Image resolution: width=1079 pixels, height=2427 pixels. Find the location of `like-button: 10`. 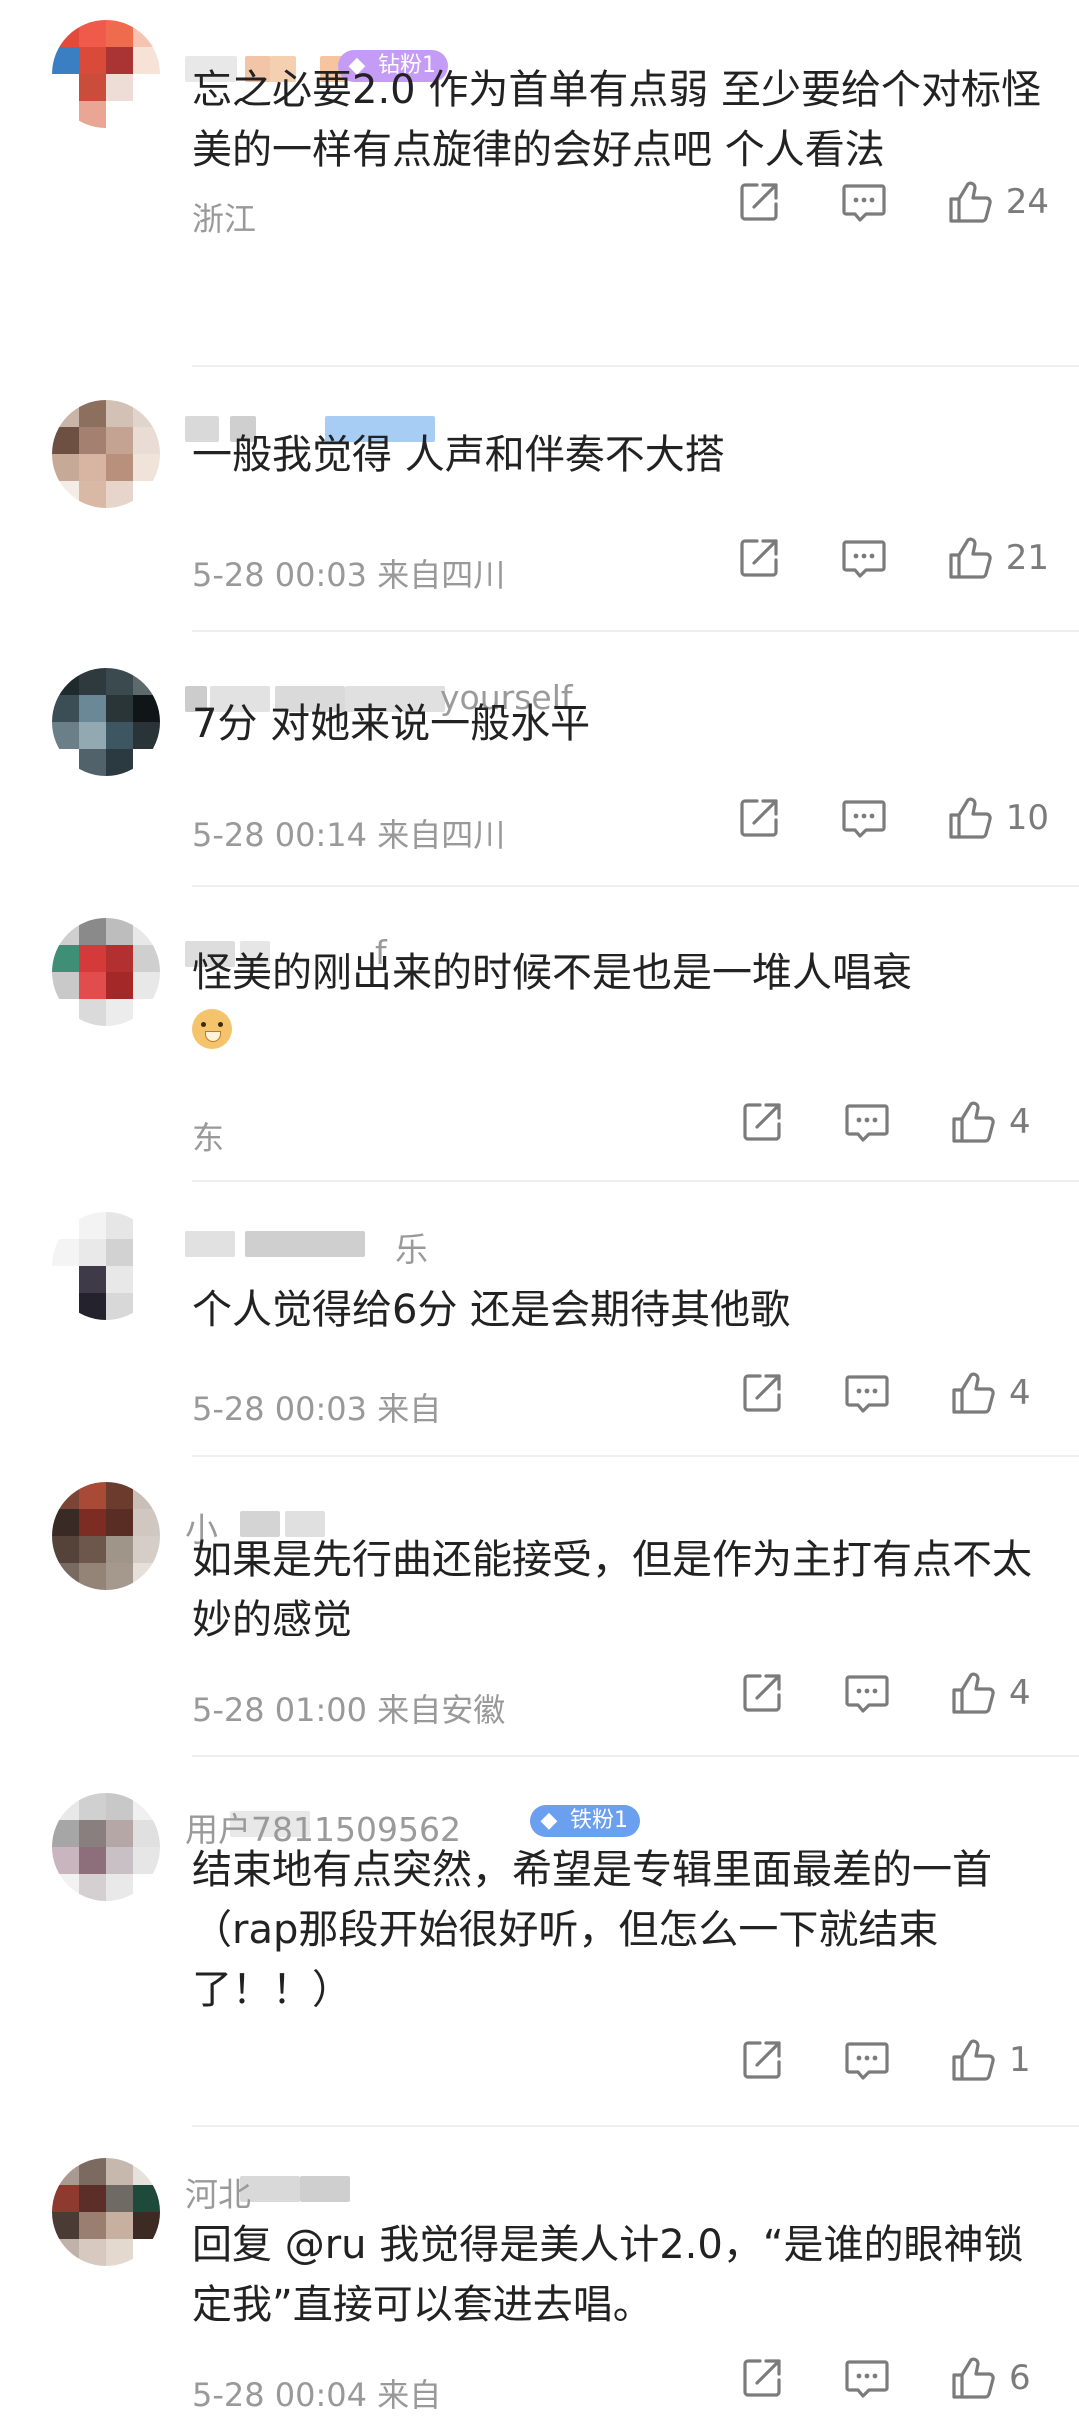

like-button: 10 is located at coordinates (997, 818).